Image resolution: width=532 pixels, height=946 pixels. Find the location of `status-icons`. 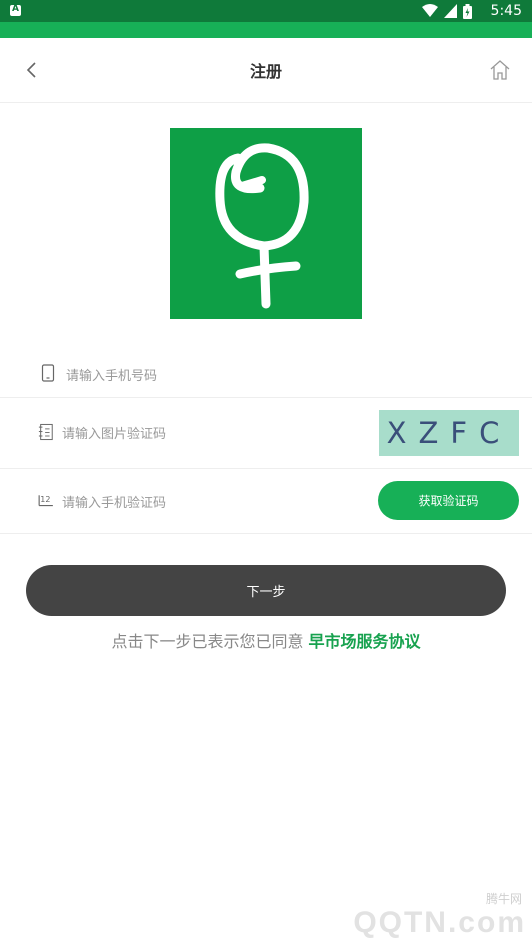

status-icons is located at coordinates (447, 11).